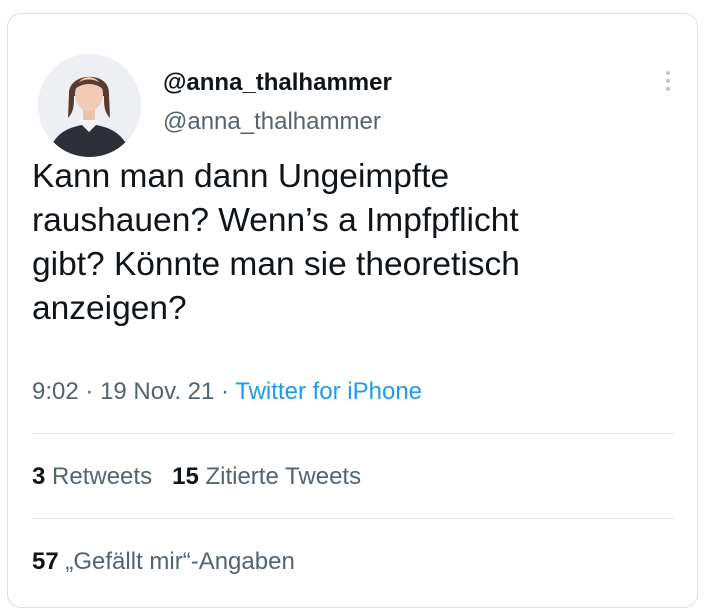 This screenshot has width=707, height=616. I want to click on display-name: @anna_thalhammer, so click(277, 83).